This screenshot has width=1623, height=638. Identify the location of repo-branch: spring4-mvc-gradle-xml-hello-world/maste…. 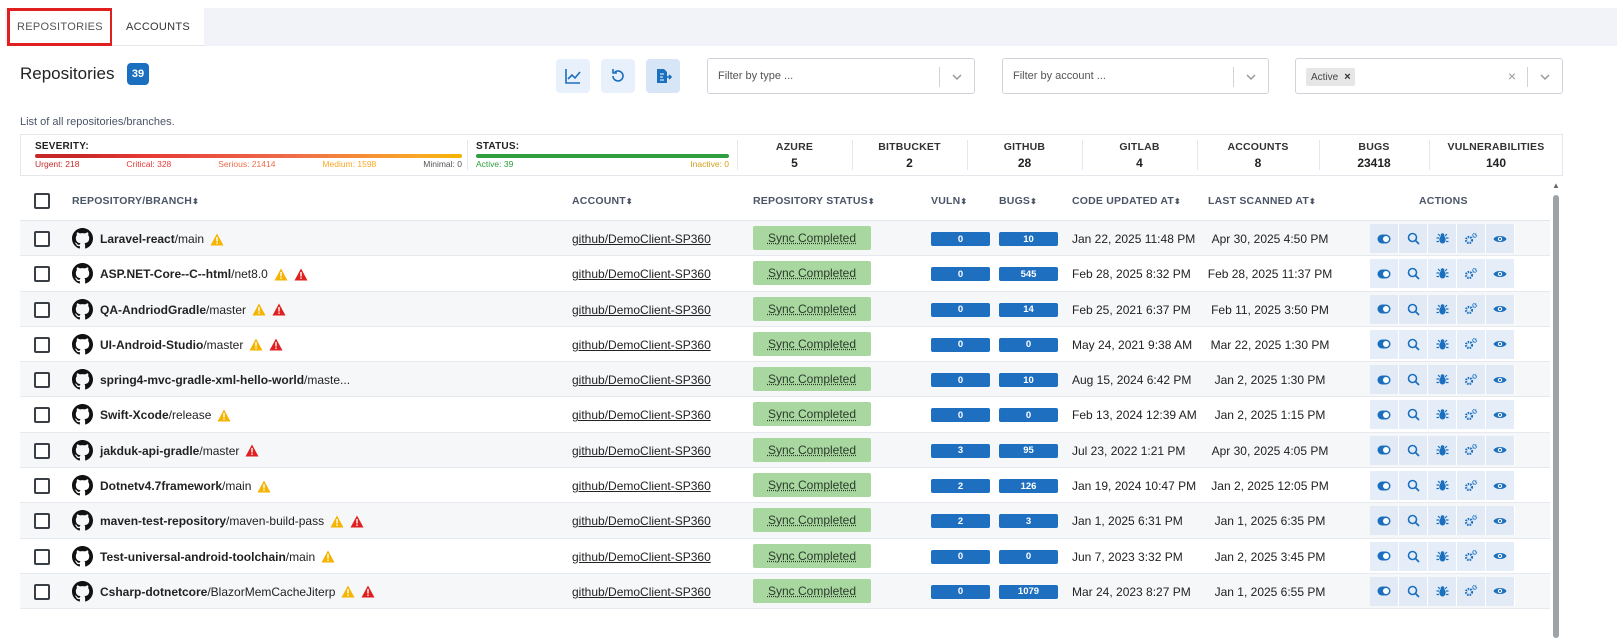
(225, 380).